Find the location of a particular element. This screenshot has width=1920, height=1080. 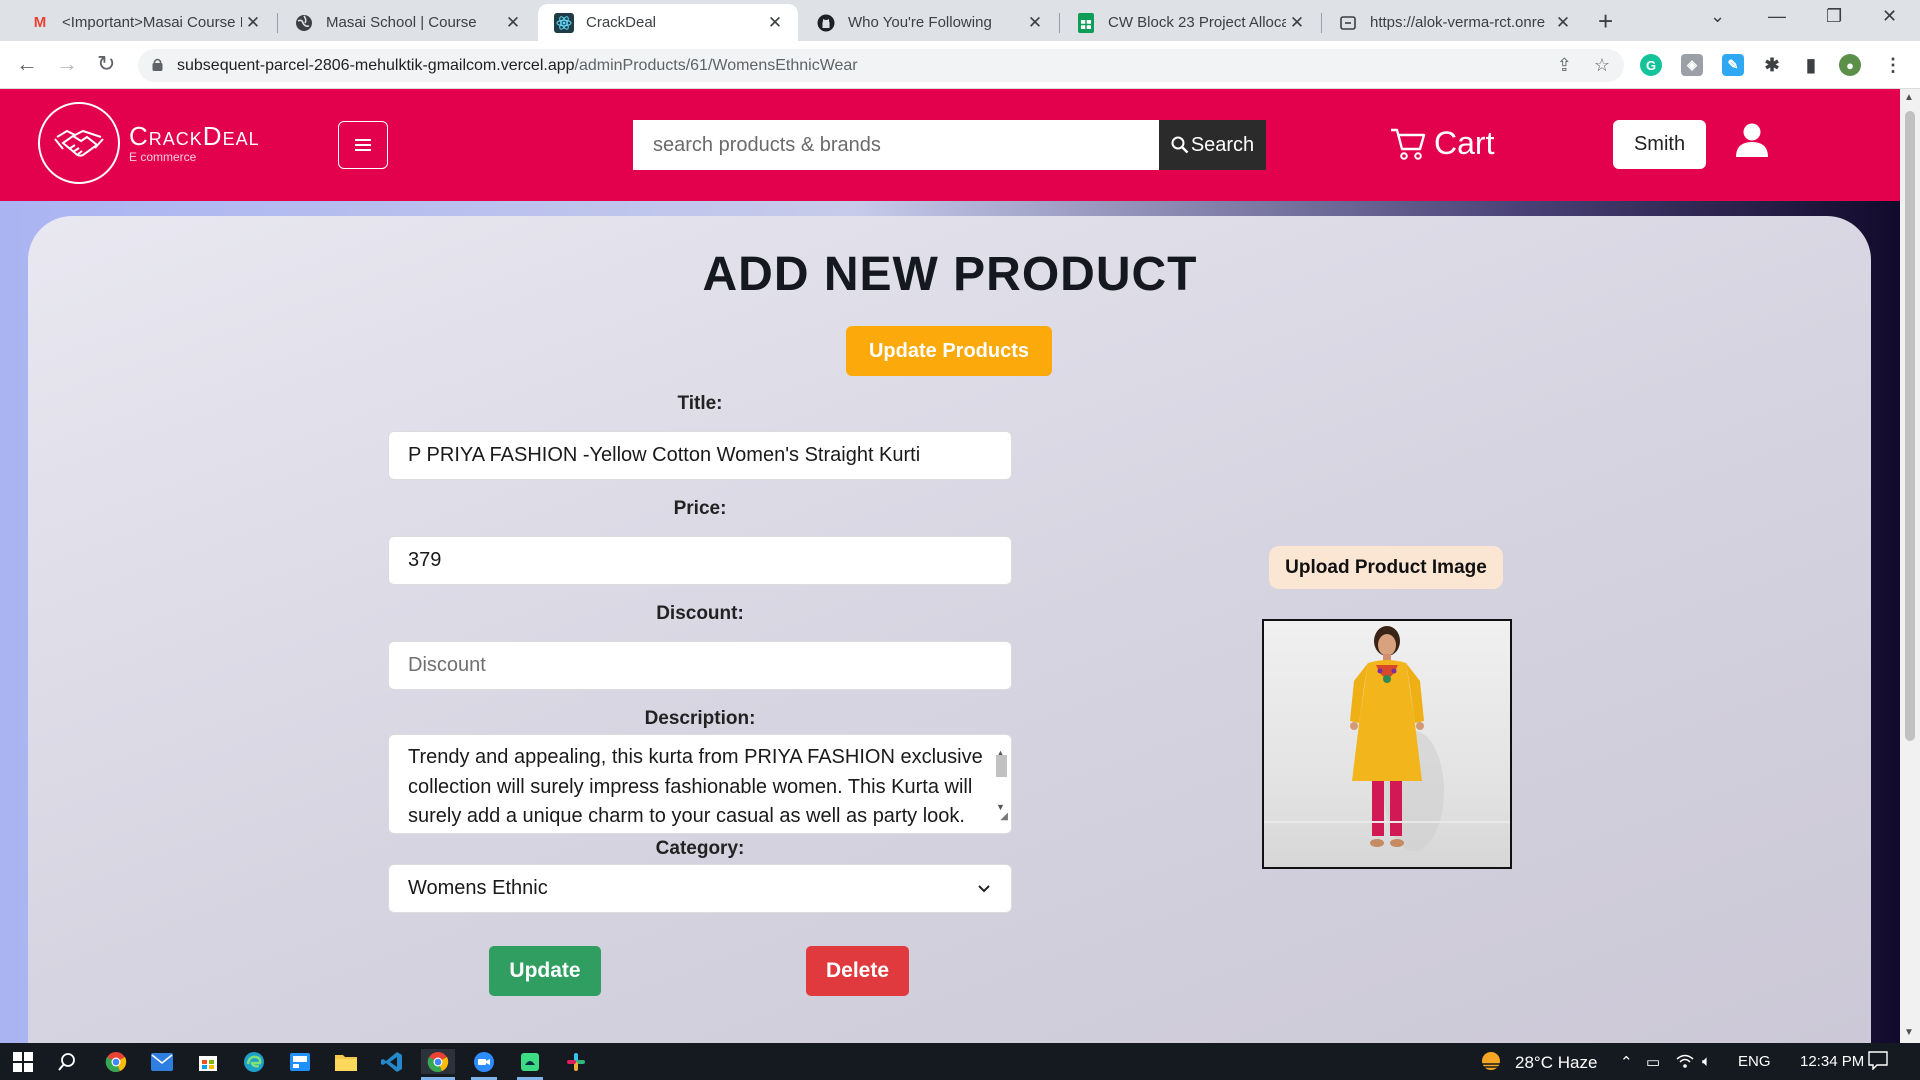

side-panel-icon: ▮ is located at coordinates (1811, 65).